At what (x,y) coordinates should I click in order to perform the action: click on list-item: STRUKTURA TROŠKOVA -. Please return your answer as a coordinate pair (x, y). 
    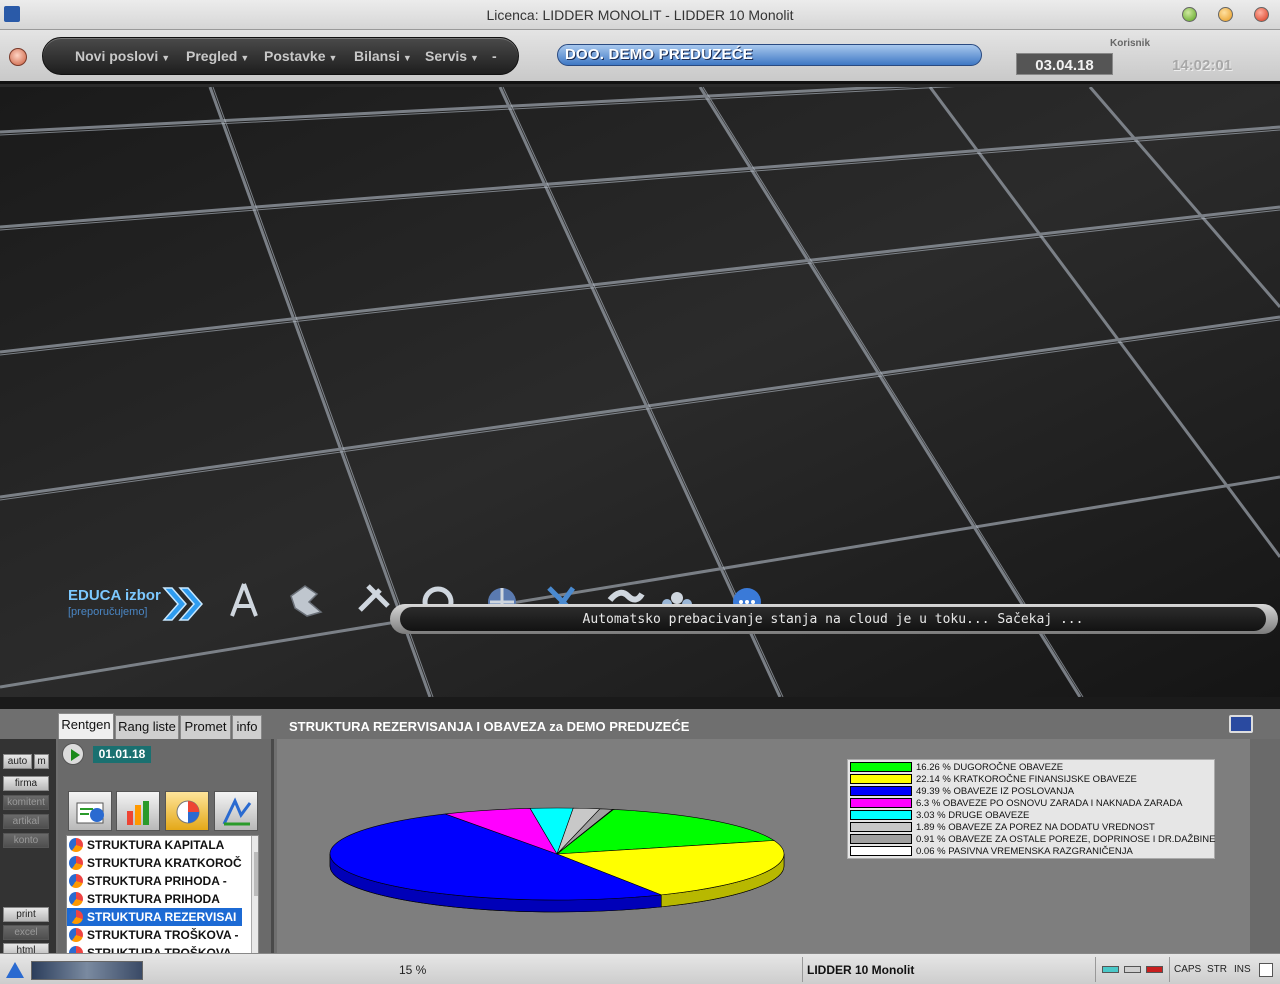
    Looking at the image, I should click on (154, 935).